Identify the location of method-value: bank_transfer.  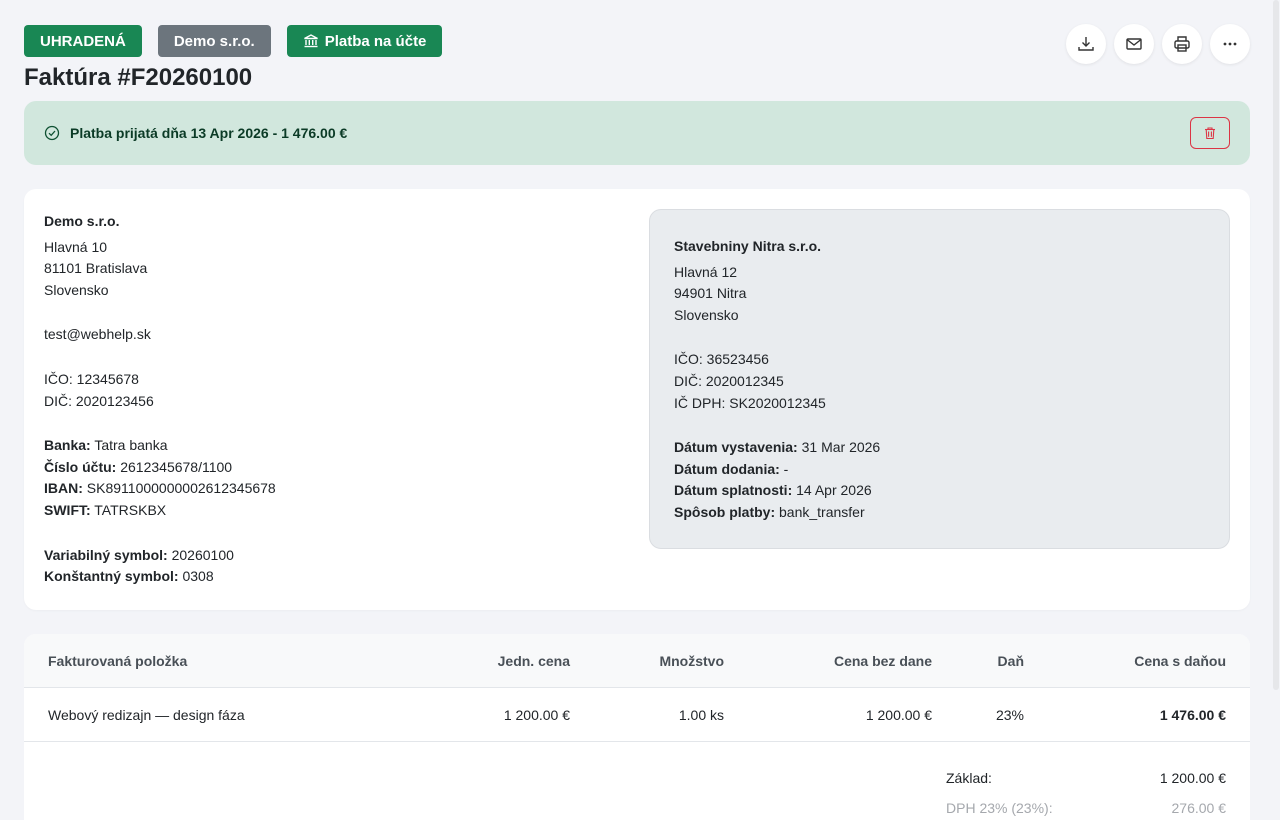
(822, 511).